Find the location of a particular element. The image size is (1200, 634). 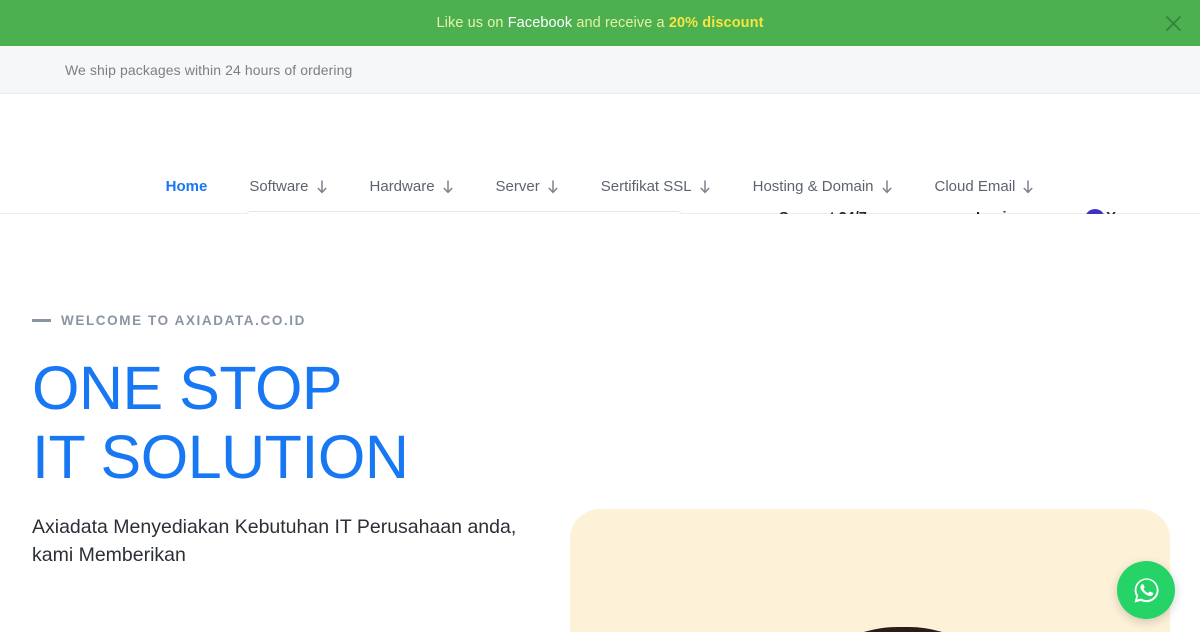

nav-label: Software is located at coordinates (279, 186).